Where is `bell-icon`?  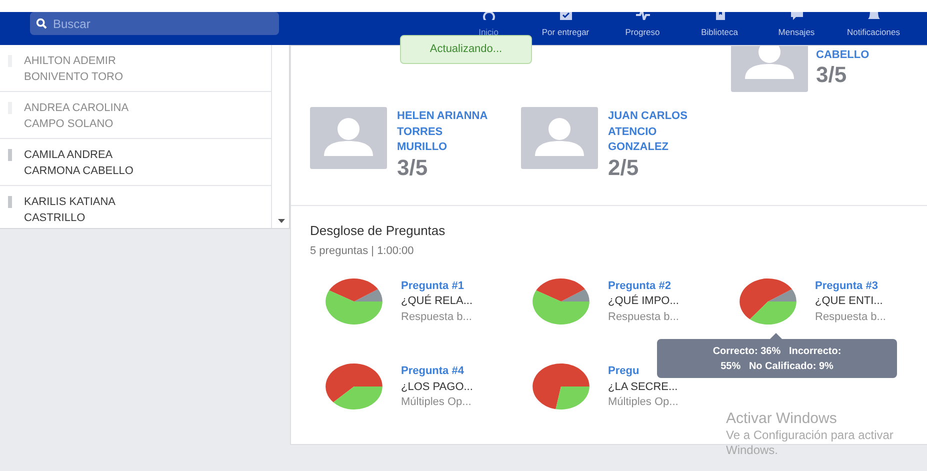 bell-icon is located at coordinates (873, 16).